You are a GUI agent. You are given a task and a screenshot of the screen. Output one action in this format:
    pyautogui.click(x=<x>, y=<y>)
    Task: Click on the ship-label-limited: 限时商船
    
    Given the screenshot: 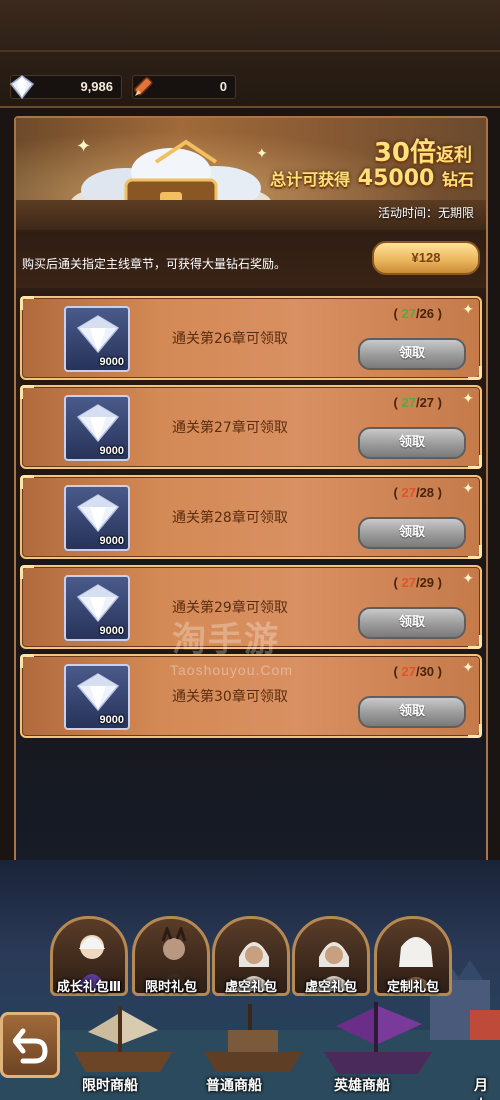 What is the action you would take?
    pyautogui.click(x=110, y=1085)
    